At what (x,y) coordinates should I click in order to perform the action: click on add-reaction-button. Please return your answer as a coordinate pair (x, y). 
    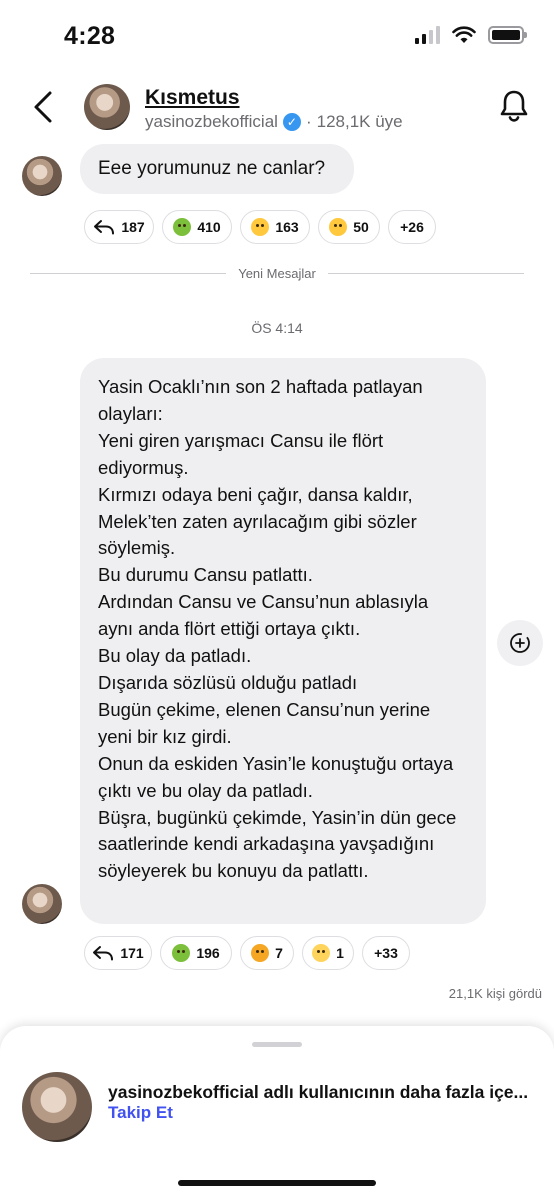
    Looking at the image, I should click on (520, 643).